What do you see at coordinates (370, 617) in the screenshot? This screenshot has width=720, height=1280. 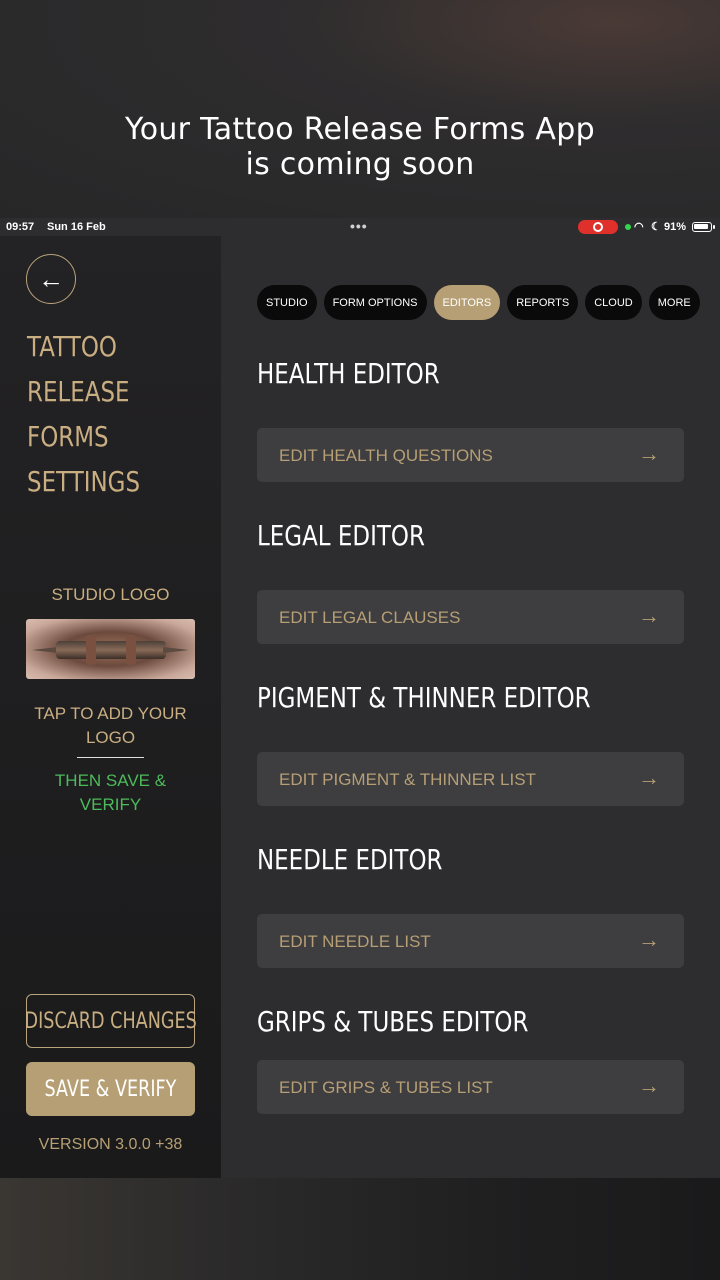 I see `edit-legal-clauses-label: EDIT LEGAL CLAUSES` at bounding box center [370, 617].